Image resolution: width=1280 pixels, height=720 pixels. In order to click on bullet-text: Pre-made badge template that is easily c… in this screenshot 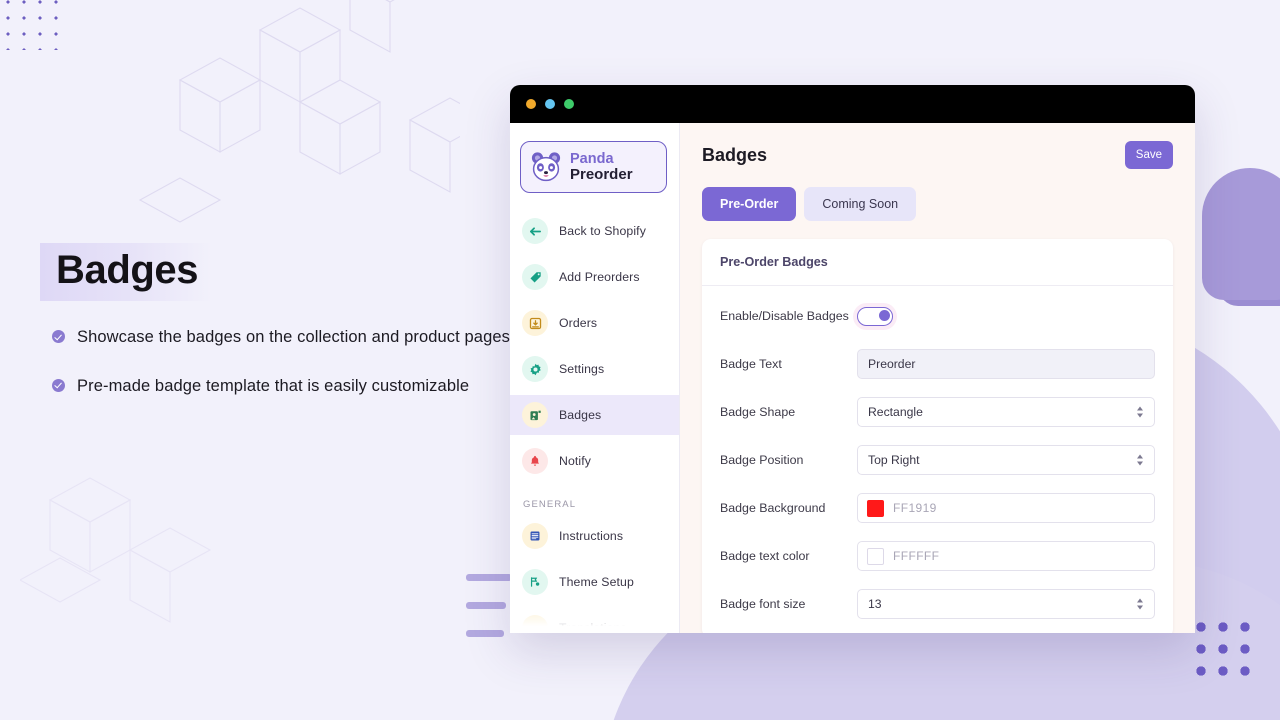, I will do `click(273, 385)`.